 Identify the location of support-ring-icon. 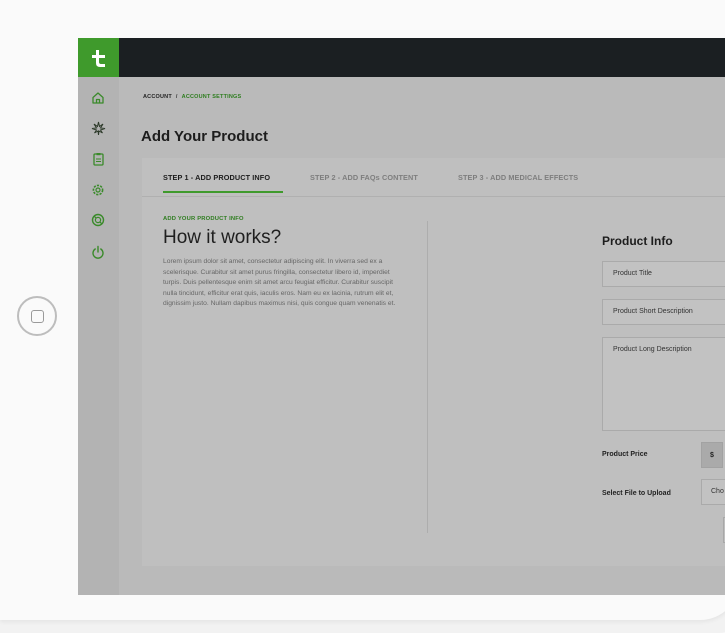
(98, 220).